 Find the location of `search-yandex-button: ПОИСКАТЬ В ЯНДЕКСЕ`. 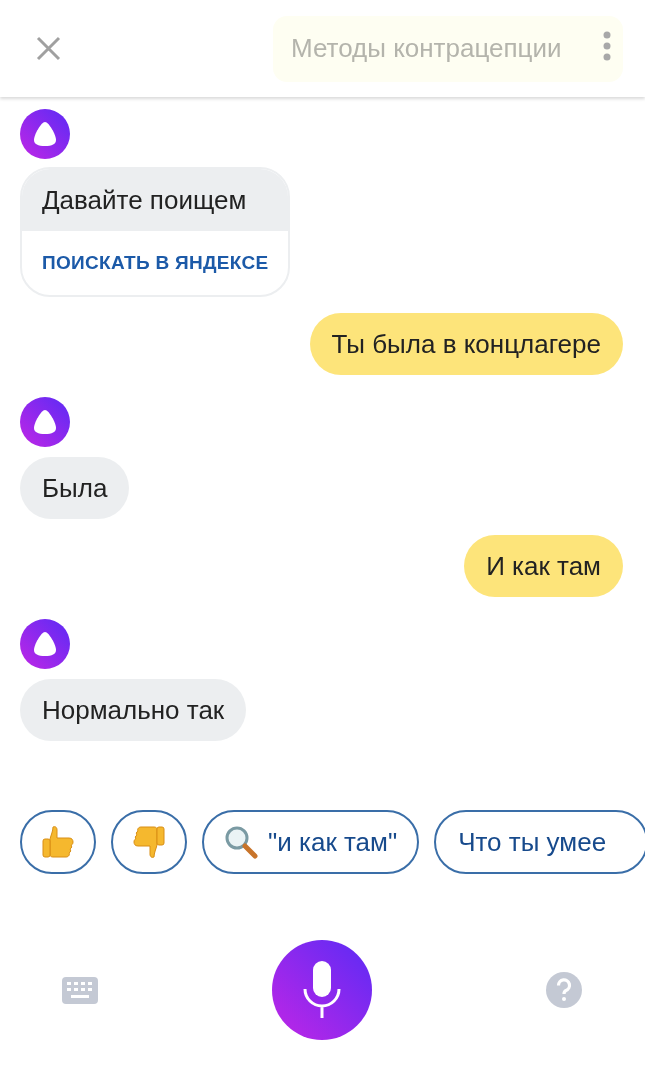

search-yandex-button: ПОИСКАТЬ В ЯНДЕКСЕ is located at coordinates (155, 263).